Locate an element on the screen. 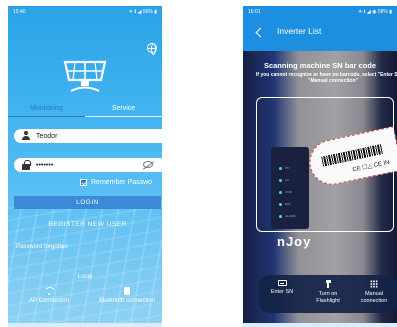 This screenshot has height=327, width=397. flashlight-button: Turn on Flashlight is located at coordinates (328, 292).